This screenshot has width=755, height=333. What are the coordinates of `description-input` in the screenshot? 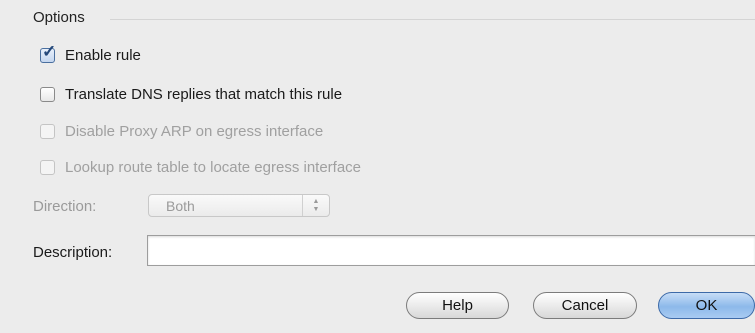 It's located at (451, 250).